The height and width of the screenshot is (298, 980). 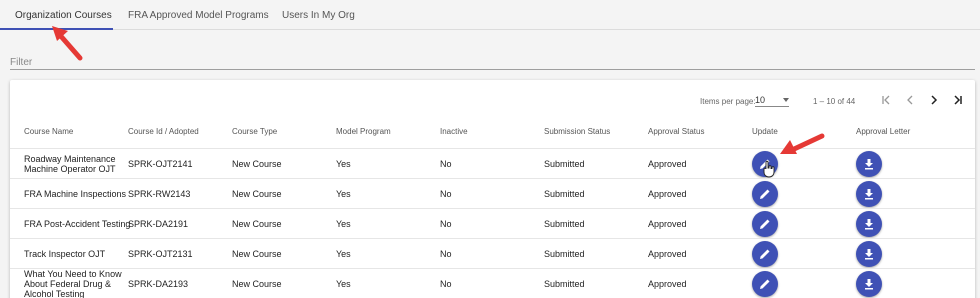 What do you see at coordinates (492, 148) in the screenshot?
I see `header-divider` at bounding box center [492, 148].